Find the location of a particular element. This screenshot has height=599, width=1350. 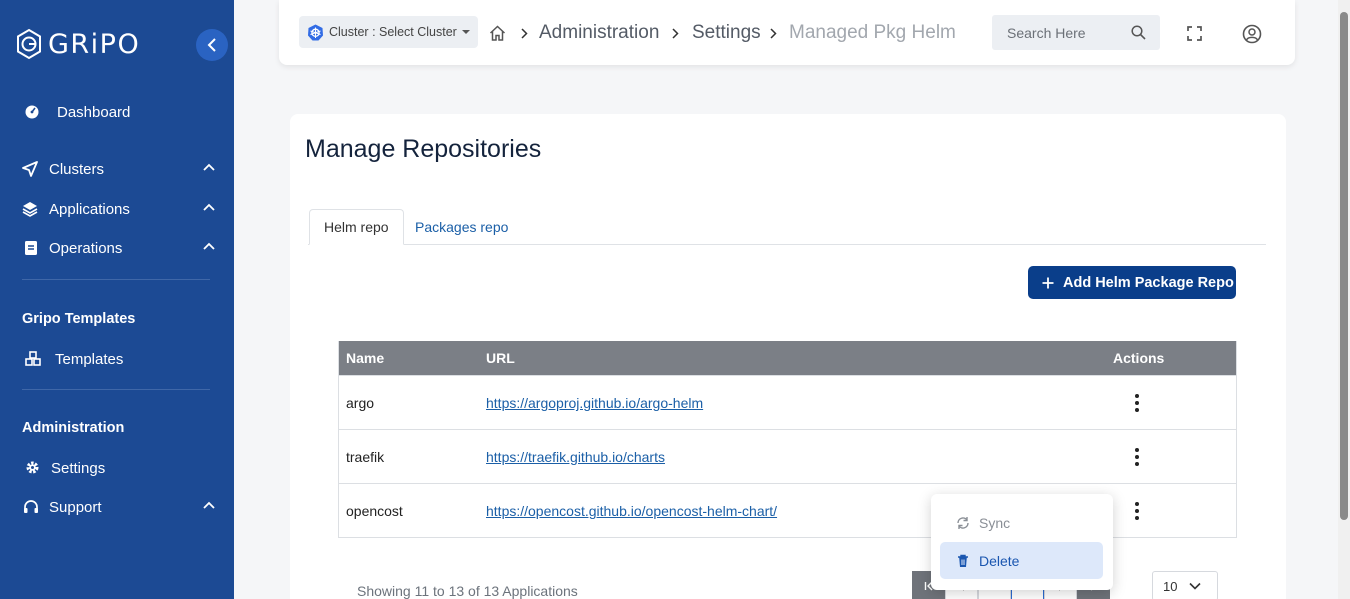

plus-icon is located at coordinates (1048, 282).